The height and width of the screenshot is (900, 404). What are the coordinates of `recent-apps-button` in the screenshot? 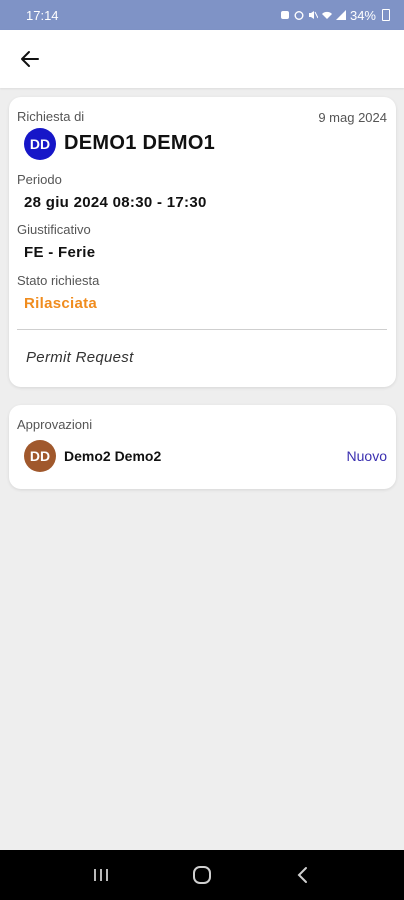 It's located at (101, 875).